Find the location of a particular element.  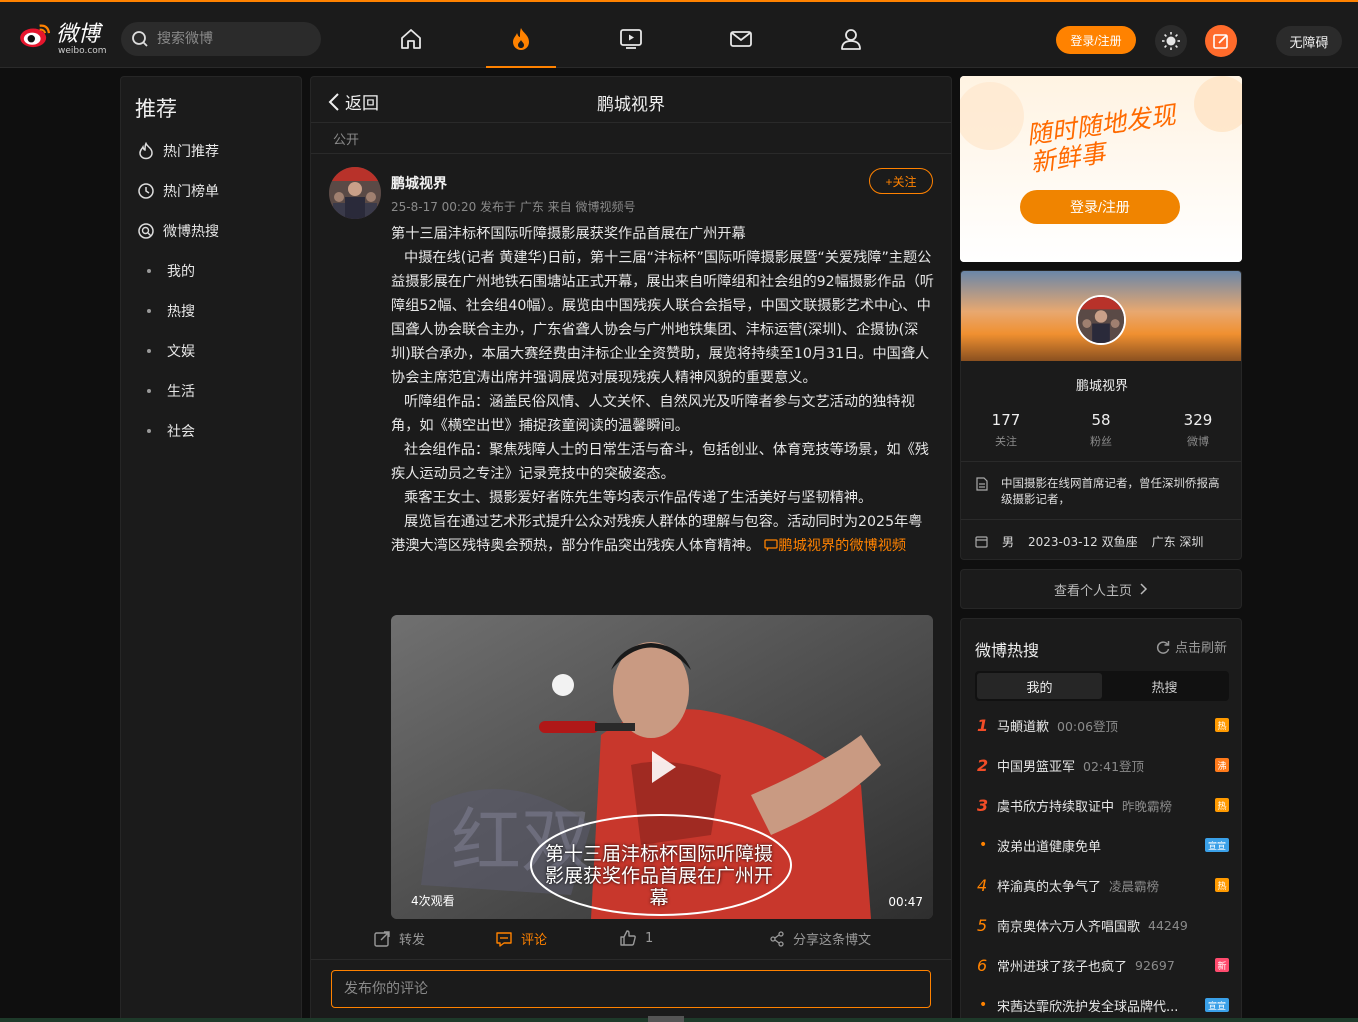

nav-home is located at coordinates (411, 39).